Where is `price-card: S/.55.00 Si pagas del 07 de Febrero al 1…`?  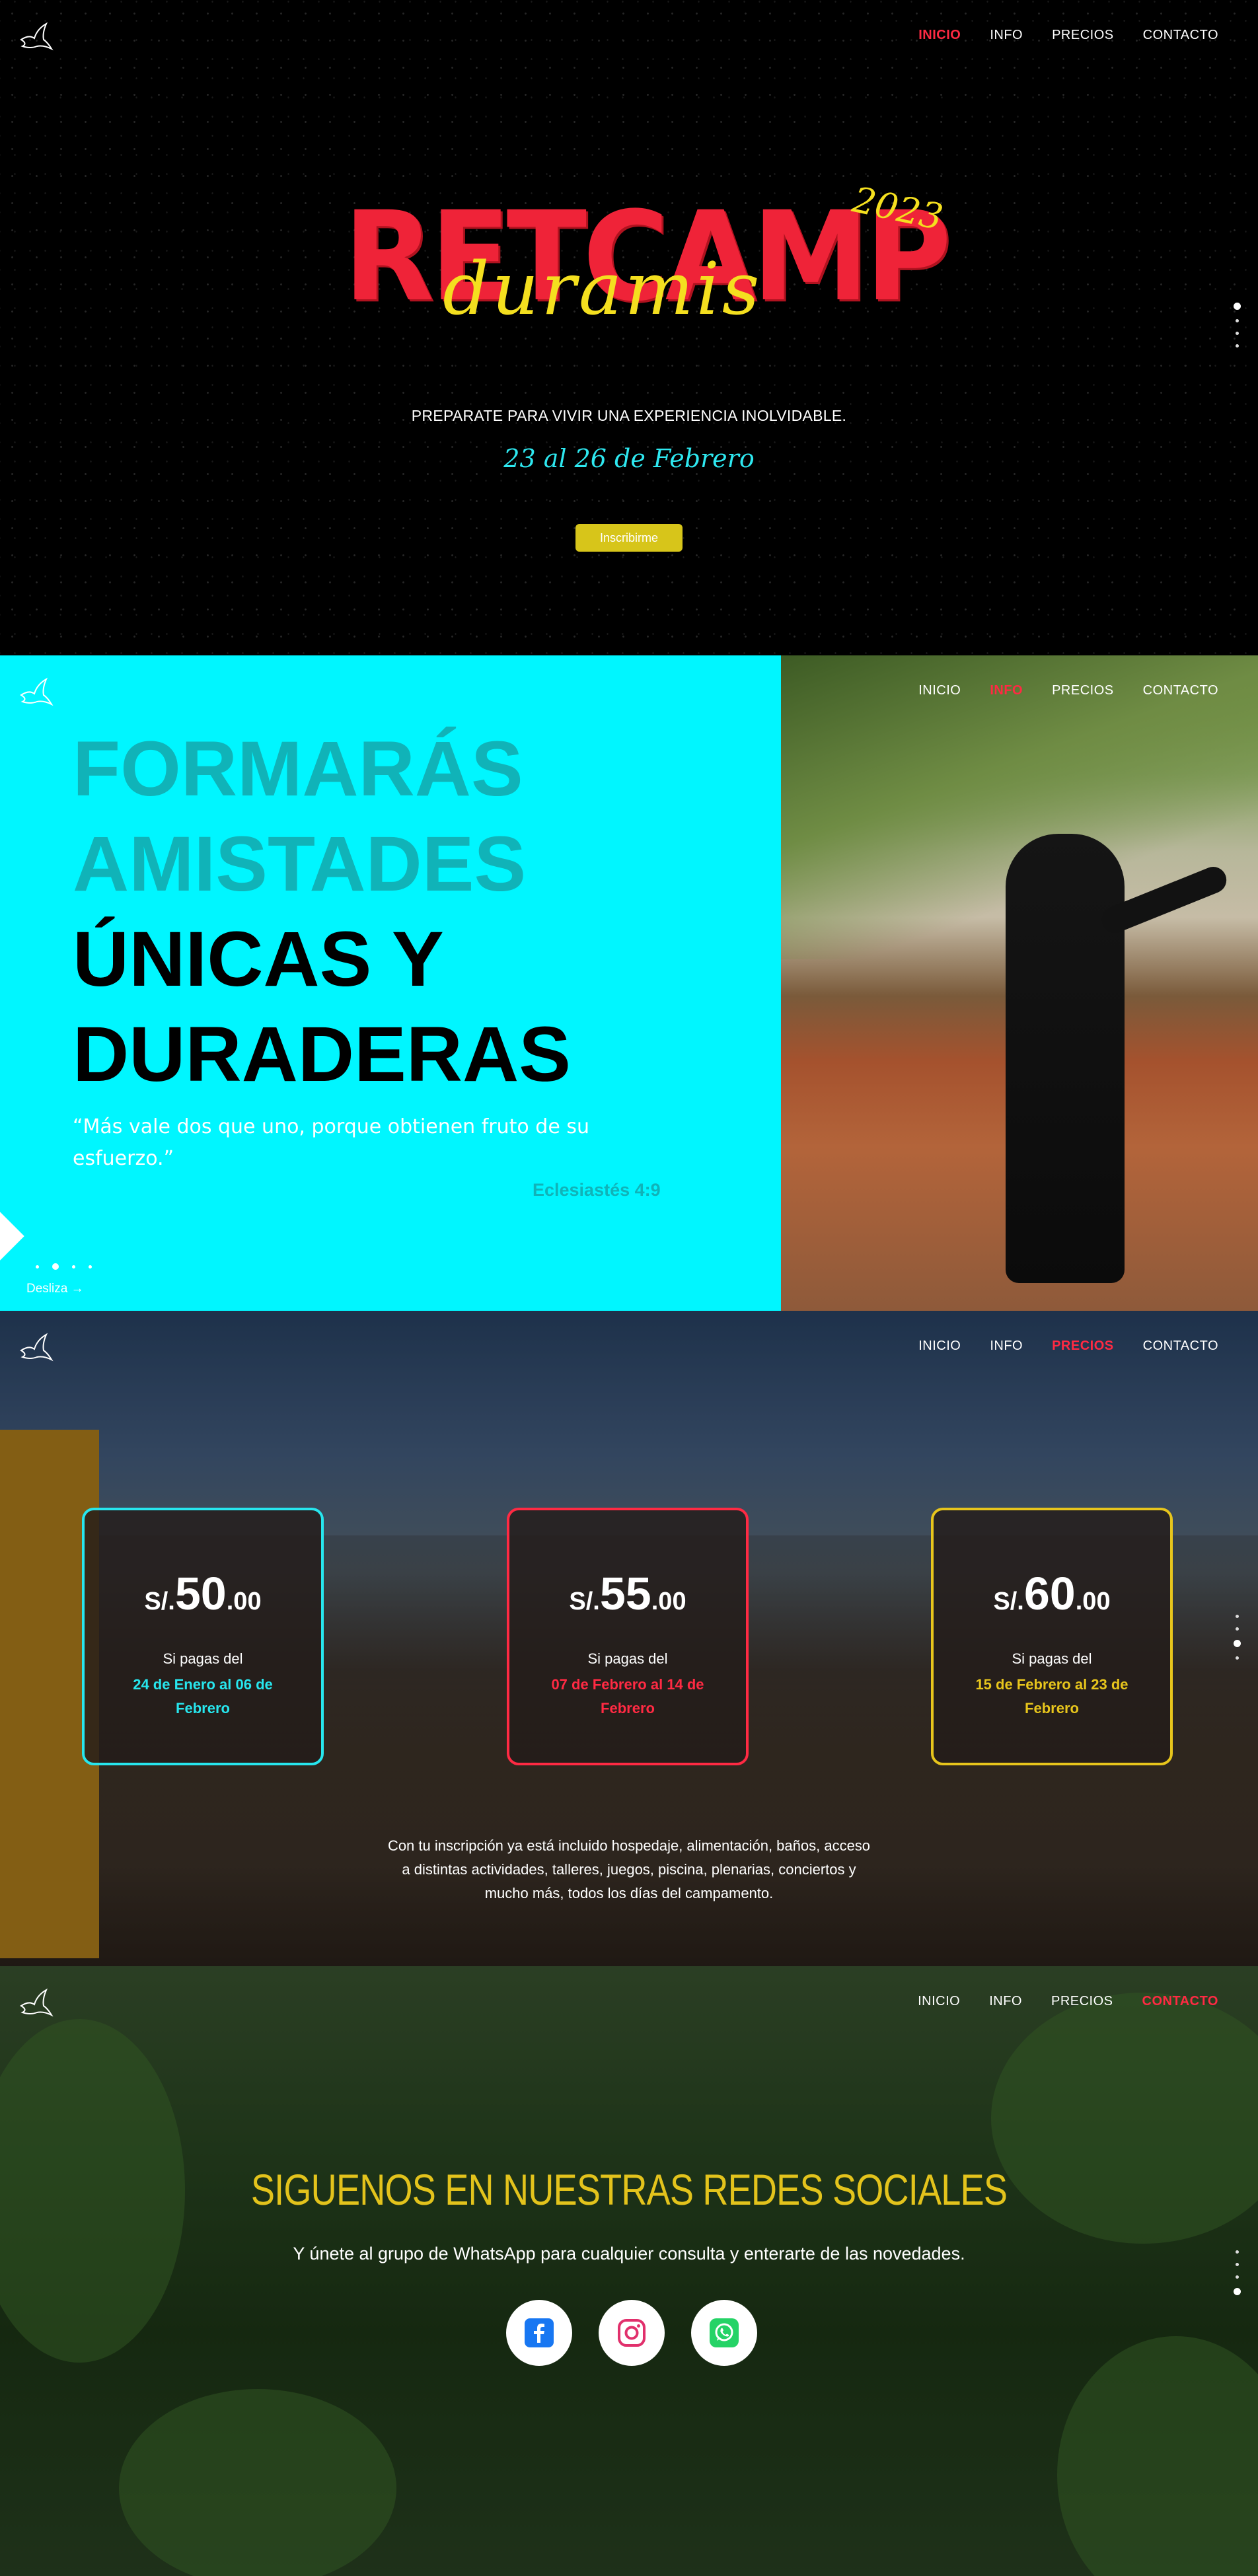
price-card: S/.55.00 Si pagas del 07 de Febrero al 1… is located at coordinates (628, 1636).